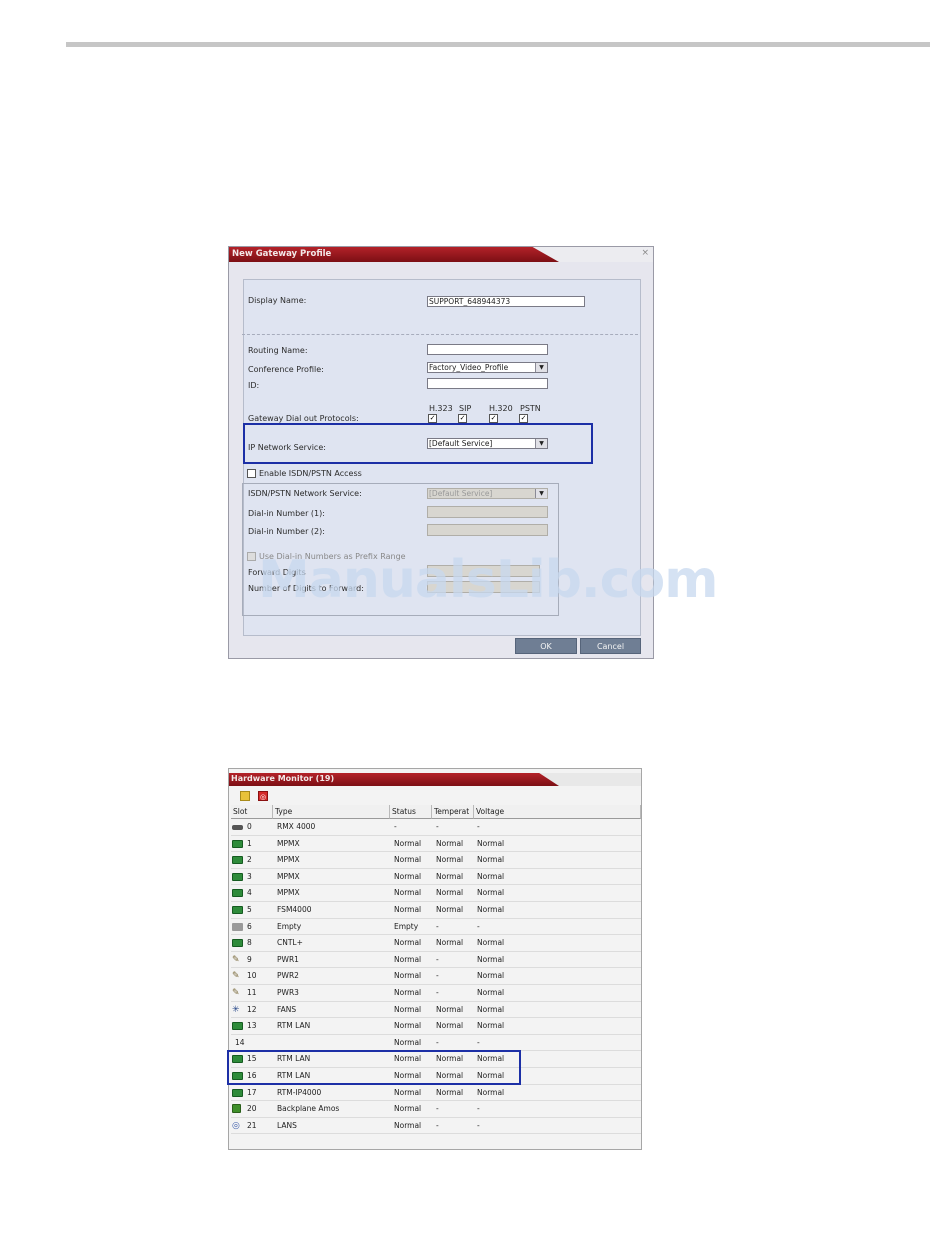  I want to click on protocol-pstn-checkbox: ✓, so click(523, 418).